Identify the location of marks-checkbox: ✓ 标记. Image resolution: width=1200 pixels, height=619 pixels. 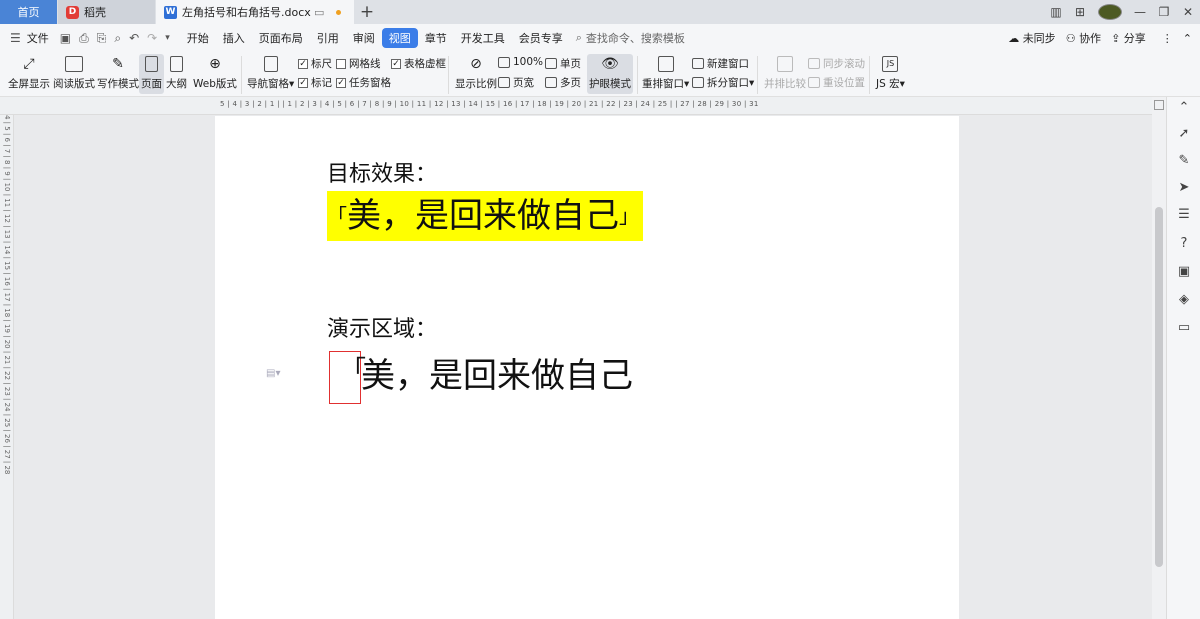
(315, 82).